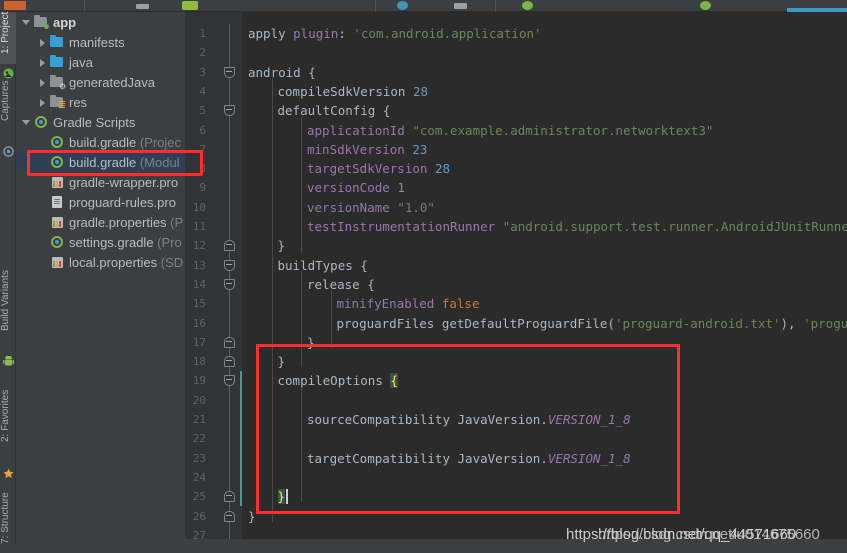 The image size is (847, 553). What do you see at coordinates (5, 518) in the screenshot?
I see `tool-tab-structure-label: 7: Structure` at bounding box center [5, 518].